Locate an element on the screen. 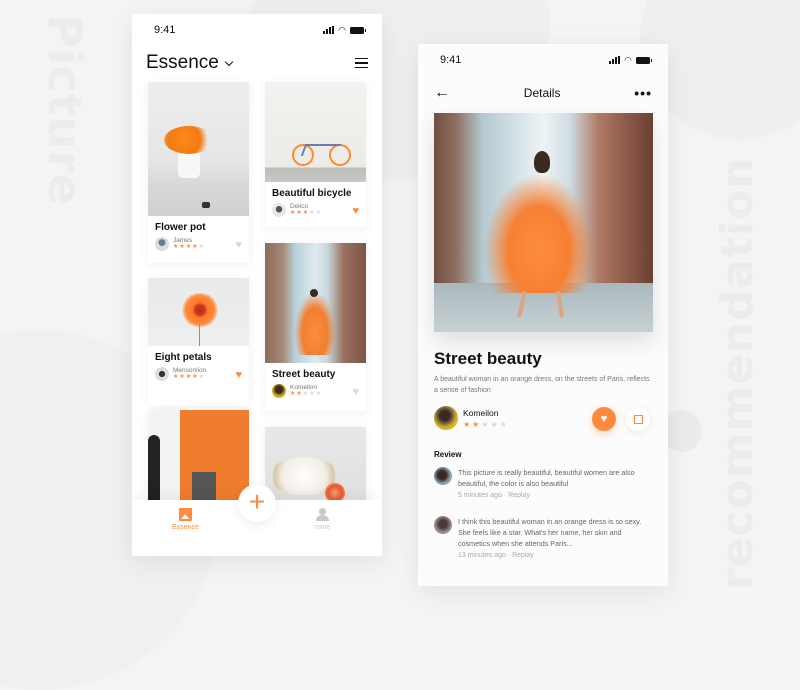 The width and height of the screenshot is (800, 690). chevron-down-icon is located at coordinates (229, 61).